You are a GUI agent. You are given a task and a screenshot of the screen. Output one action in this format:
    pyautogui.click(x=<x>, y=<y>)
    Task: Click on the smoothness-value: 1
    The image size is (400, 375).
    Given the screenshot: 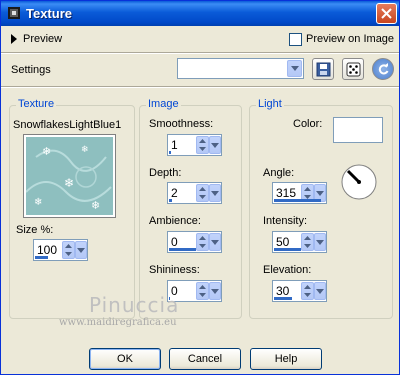 What is the action you would take?
    pyautogui.click(x=174, y=145)
    